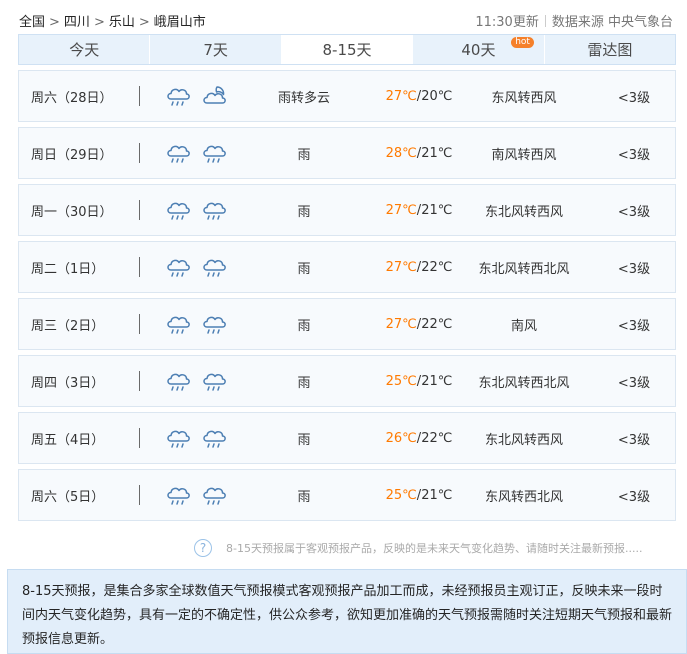 The width and height of the screenshot is (687, 654). What do you see at coordinates (32, 22) in the screenshot?
I see `breadcrumb-country: 全国` at bounding box center [32, 22].